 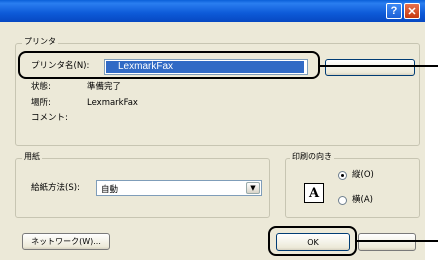 I want to click on paper-source-select: 自動 ▼, so click(x=179, y=188).